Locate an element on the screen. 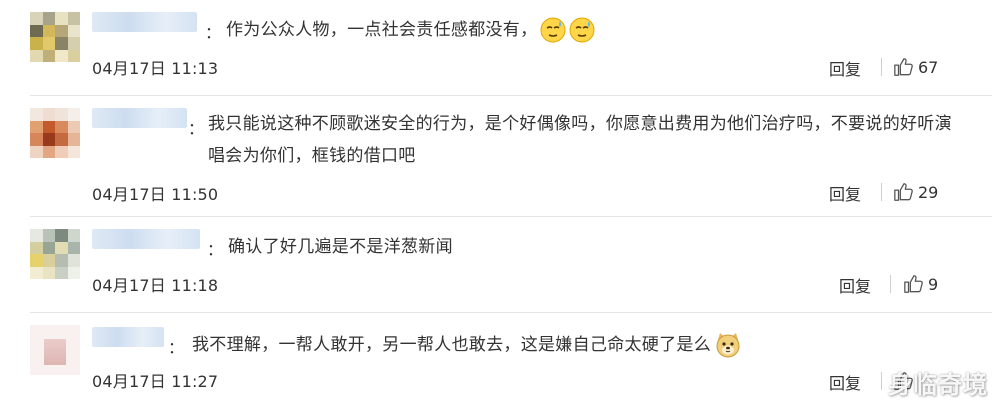  like-button: 67 is located at coordinates (915, 67).